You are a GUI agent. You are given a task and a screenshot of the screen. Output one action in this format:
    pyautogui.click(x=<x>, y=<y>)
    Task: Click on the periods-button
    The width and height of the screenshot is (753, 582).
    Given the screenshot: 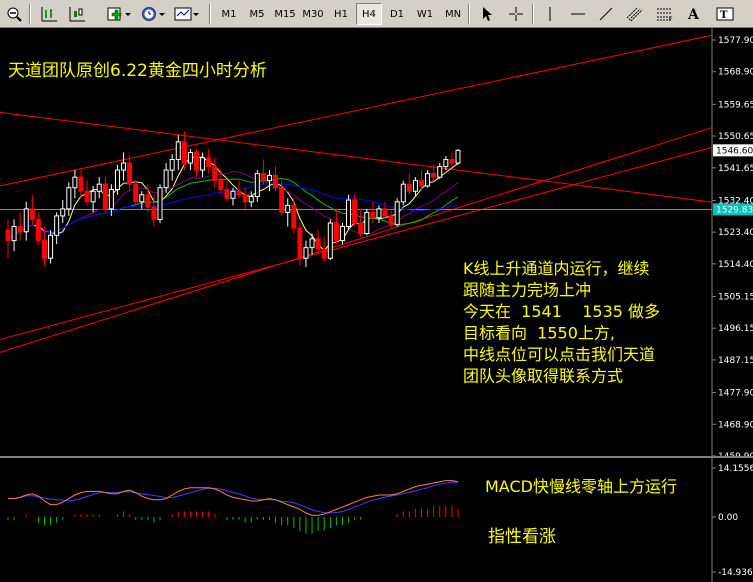 What is the action you would take?
    pyautogui.click(x=153, y=14)
    